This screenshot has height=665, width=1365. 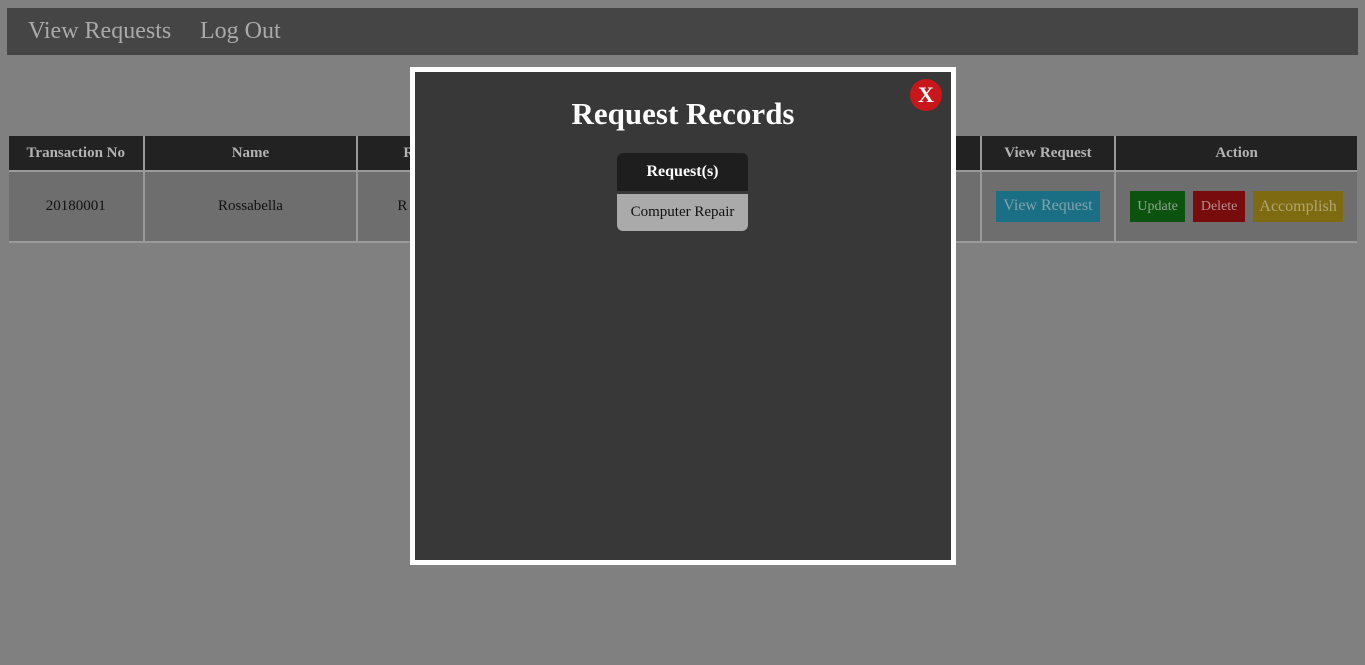 What do you see at coordinates (250, 206) in the screenshot?
I see `cell-name: Rossabella` at bounding box center [250, 206].